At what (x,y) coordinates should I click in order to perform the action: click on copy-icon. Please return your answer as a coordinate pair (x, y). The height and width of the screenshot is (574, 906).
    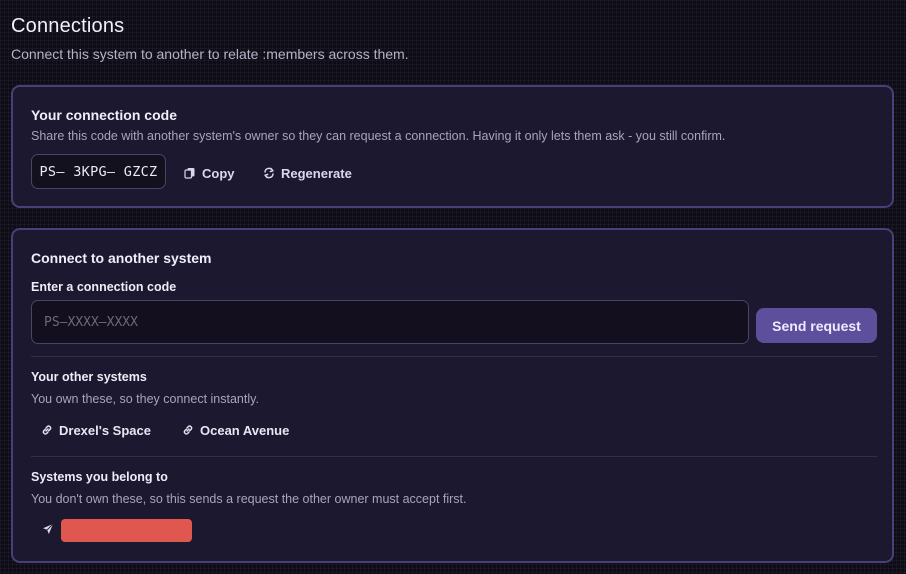
    Looking at the image, I should click on (189, 173).